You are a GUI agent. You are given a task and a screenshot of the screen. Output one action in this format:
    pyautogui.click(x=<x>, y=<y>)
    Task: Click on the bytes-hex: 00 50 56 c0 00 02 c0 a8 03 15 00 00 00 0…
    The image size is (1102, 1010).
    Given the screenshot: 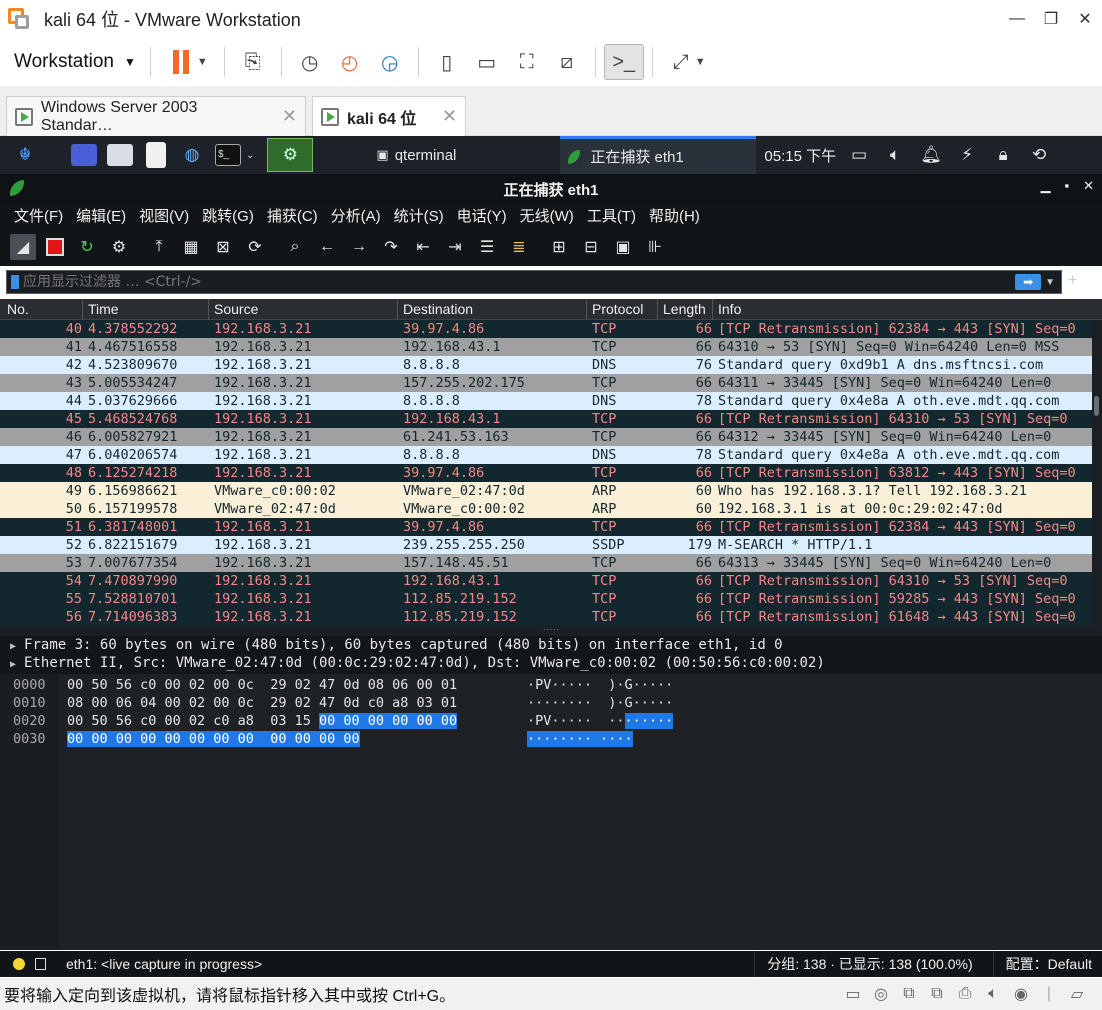 What is the action you would take?
    pyautogui.click(x=262, y=721)
    